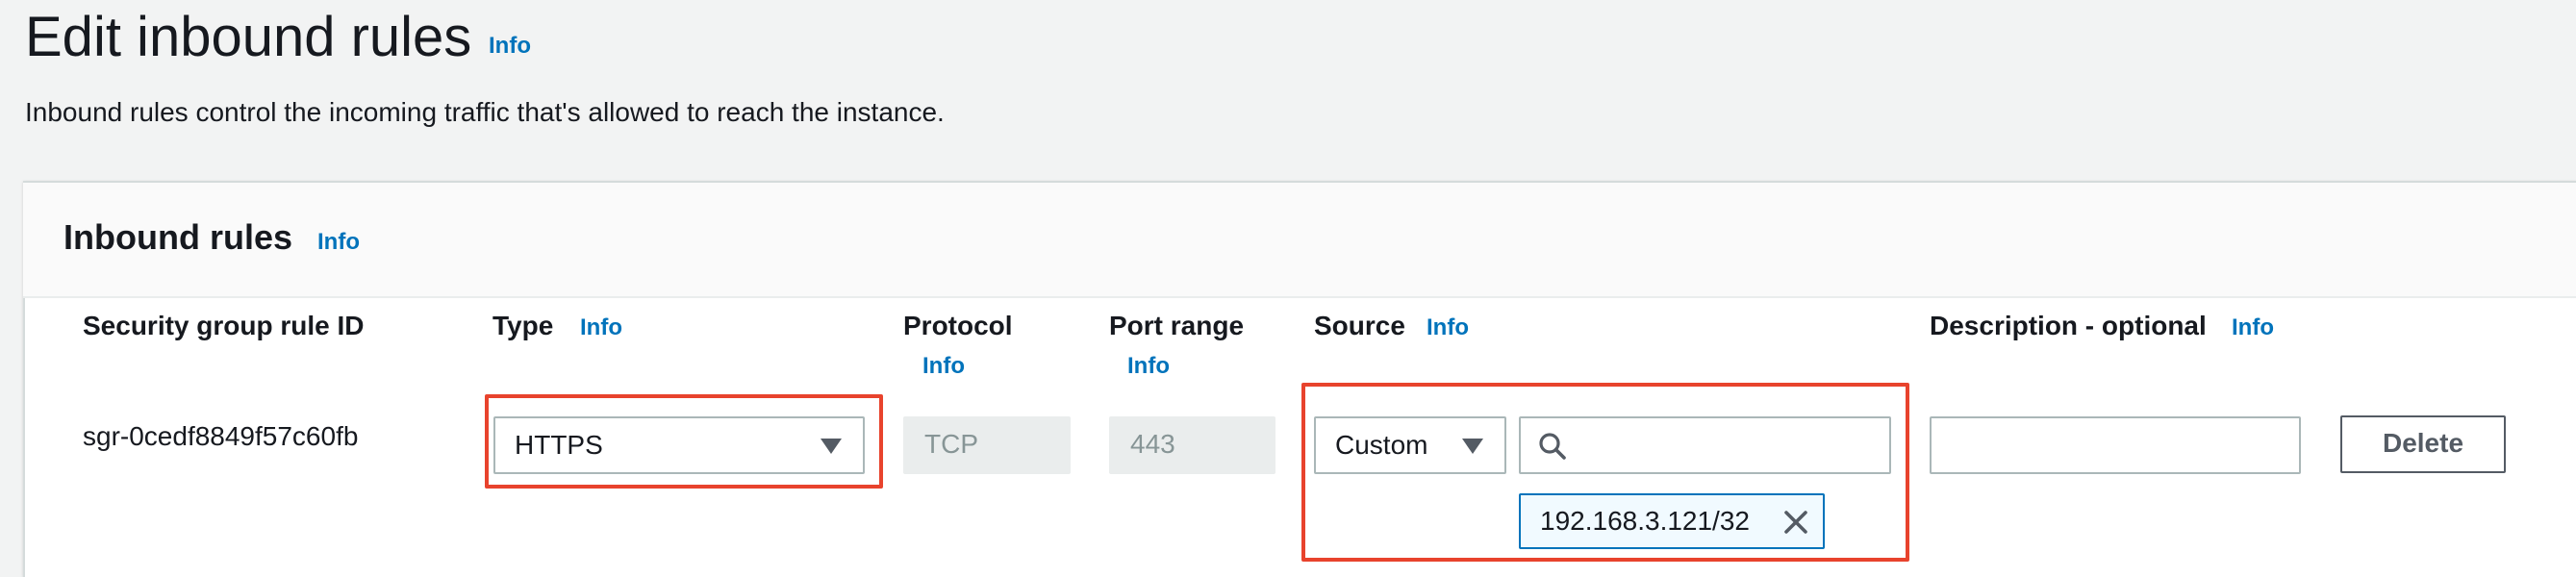 The image size is (2576, 577). Describe the element at coordinates (2423, 444) in the screenshot. I see `delete-button: Delete` at that location.